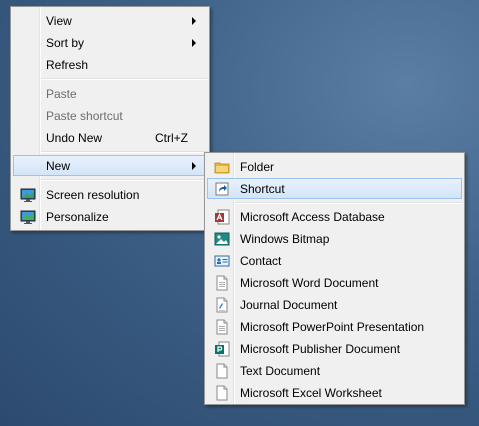 The height and width of the screenshot is (426, 479). I want to click on submenu-item-publisher-document: Microsoft Publisher Document, so click(334, 348).